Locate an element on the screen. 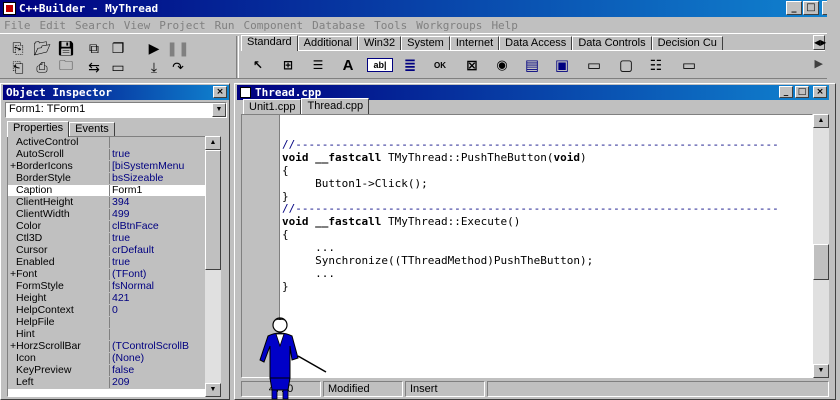 The height and width of the screenshot is (400, 840). property-value: 394 is located at coordinates (165, 202).